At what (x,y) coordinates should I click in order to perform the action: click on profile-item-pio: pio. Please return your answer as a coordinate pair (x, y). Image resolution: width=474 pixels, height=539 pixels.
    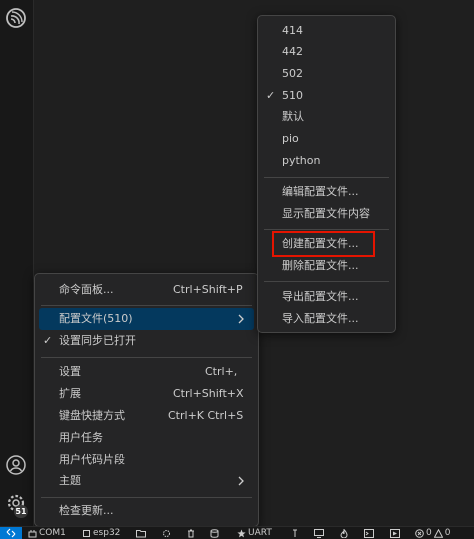
    Looking at the image, I should click on (326, 139).